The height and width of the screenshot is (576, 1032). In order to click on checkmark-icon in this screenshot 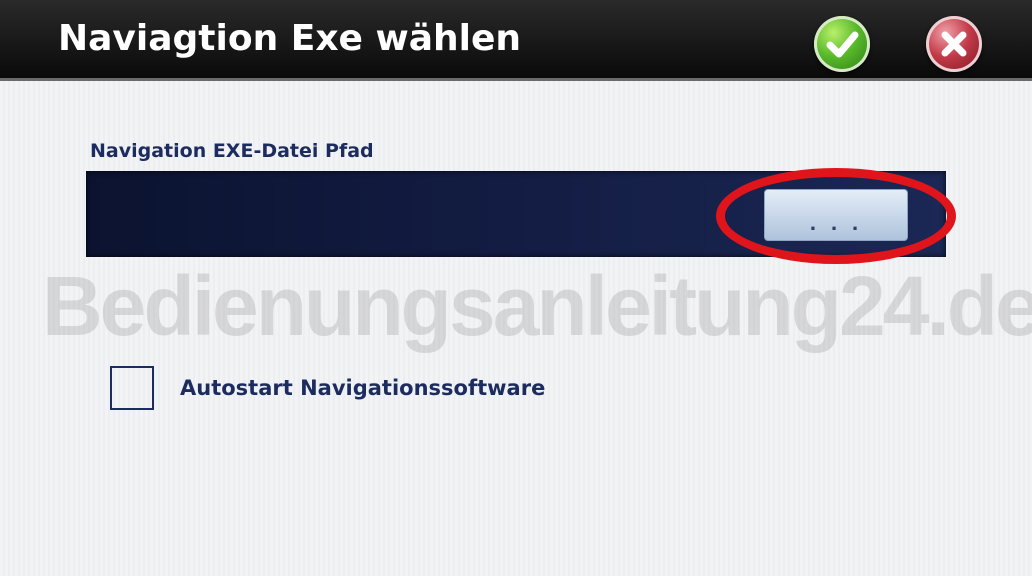, I will do `click(842, 44)`.